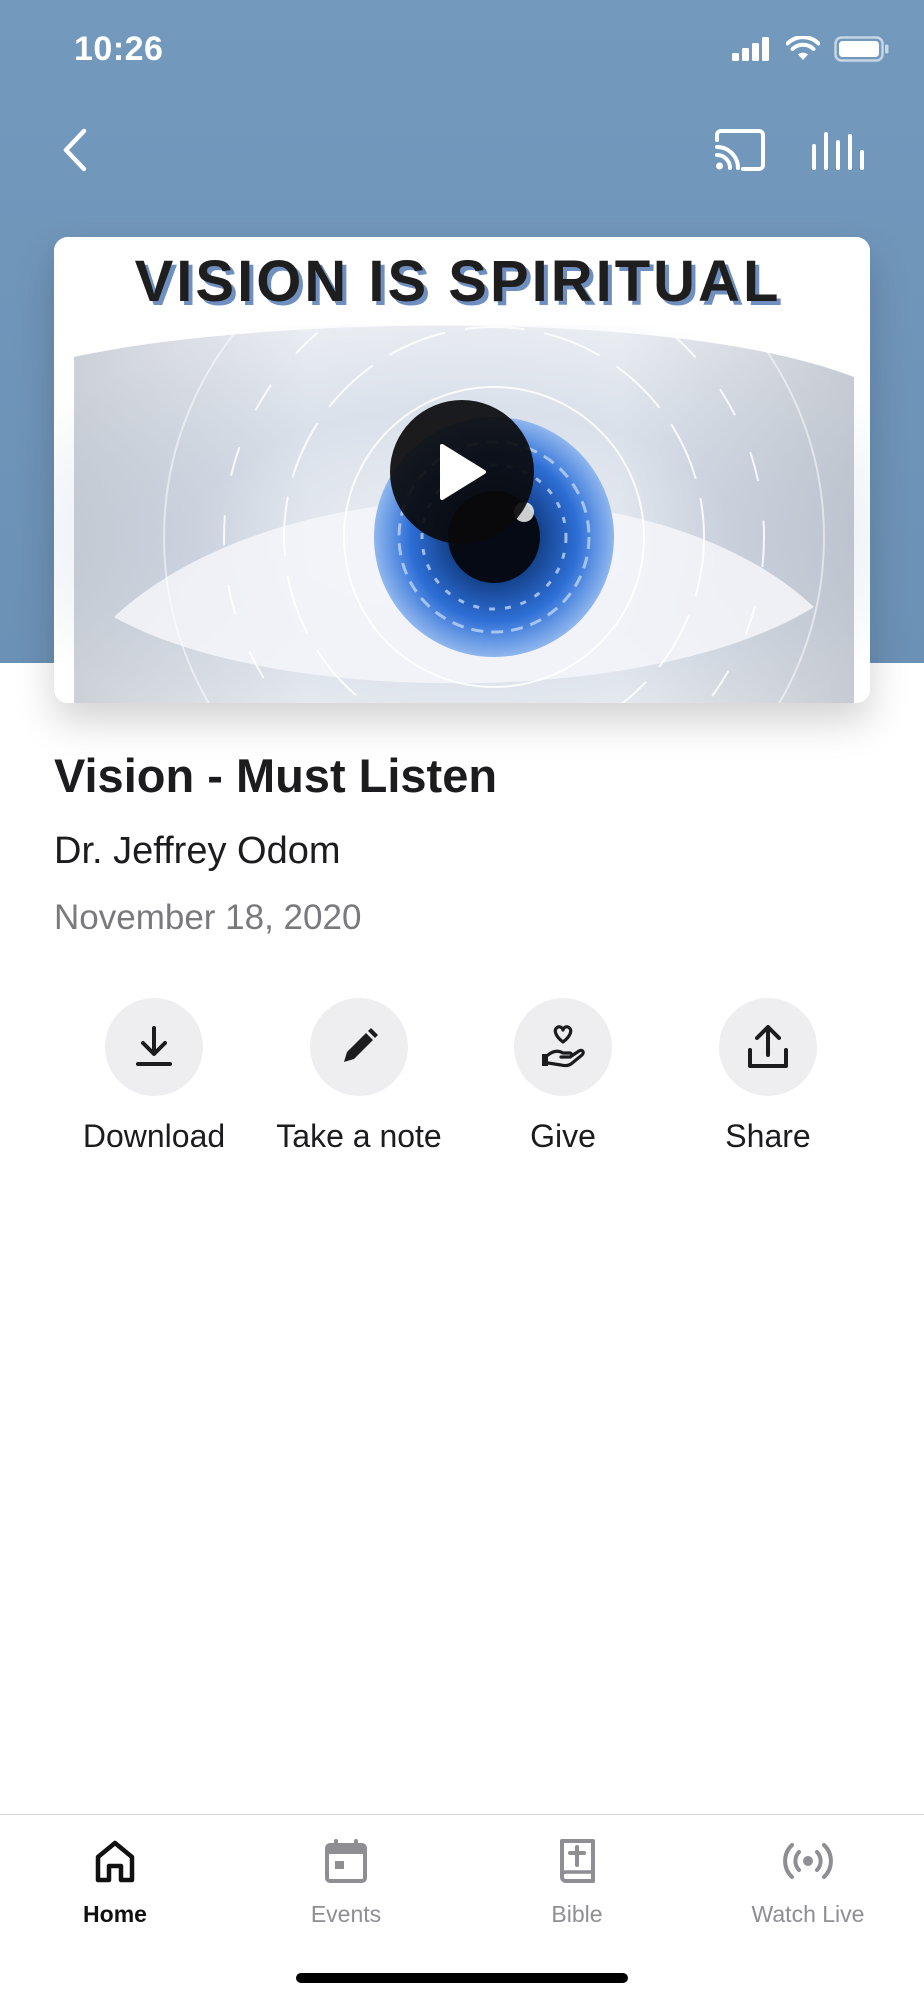 The height and width of the screenshot is (2000, 924). Describe the element at coordinates (768, 1136) in the screenshot. I see `share-label: Share` at that location.